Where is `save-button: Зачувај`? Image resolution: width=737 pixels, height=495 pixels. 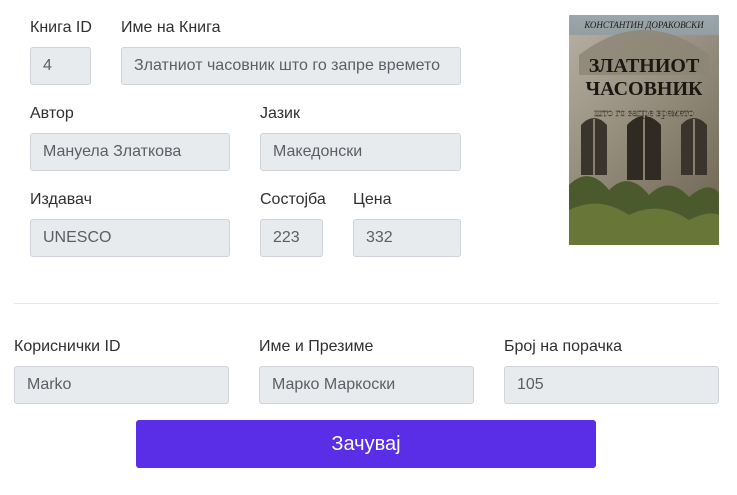
save-button: Зачувај is located at coordinates (366, 444).